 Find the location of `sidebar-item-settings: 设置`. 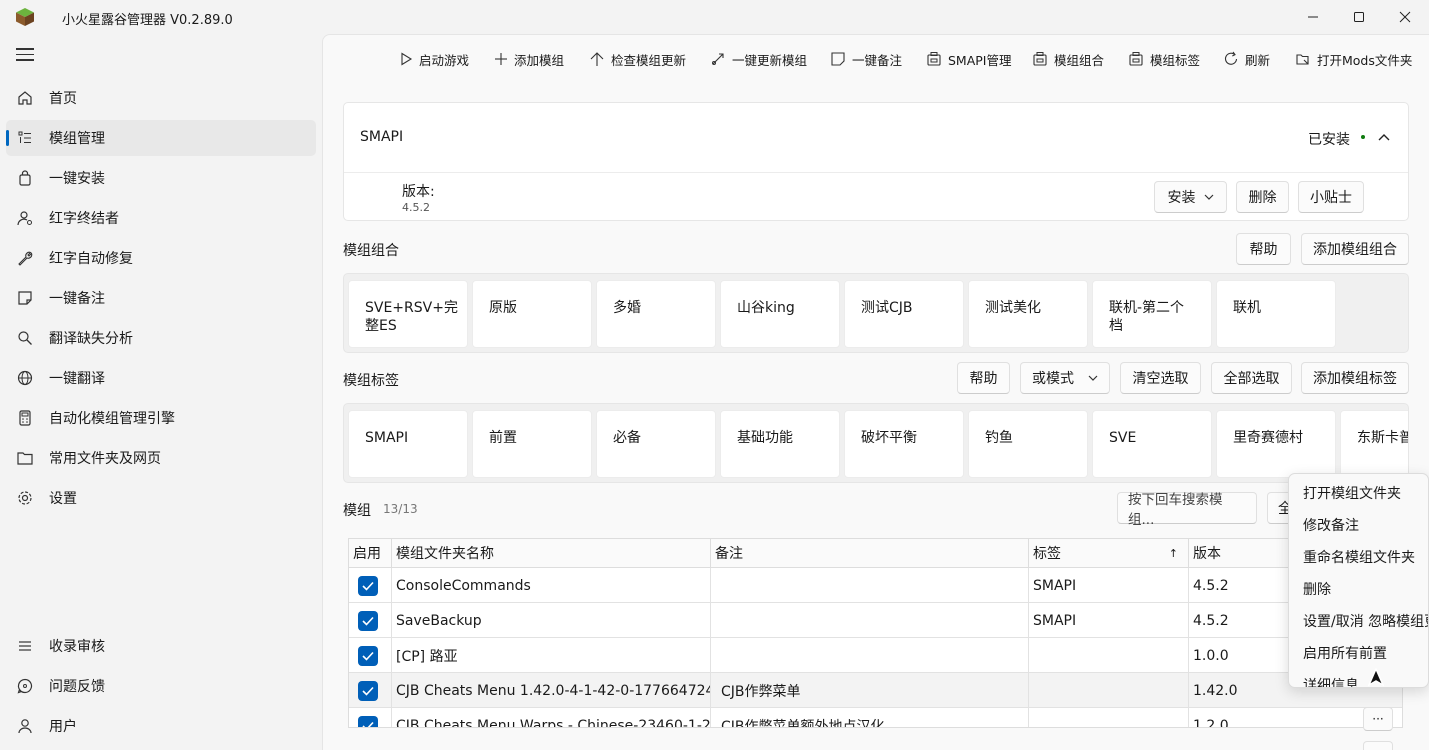

sidebar-item-settings: 设置 is located at coordinates (161, 498).